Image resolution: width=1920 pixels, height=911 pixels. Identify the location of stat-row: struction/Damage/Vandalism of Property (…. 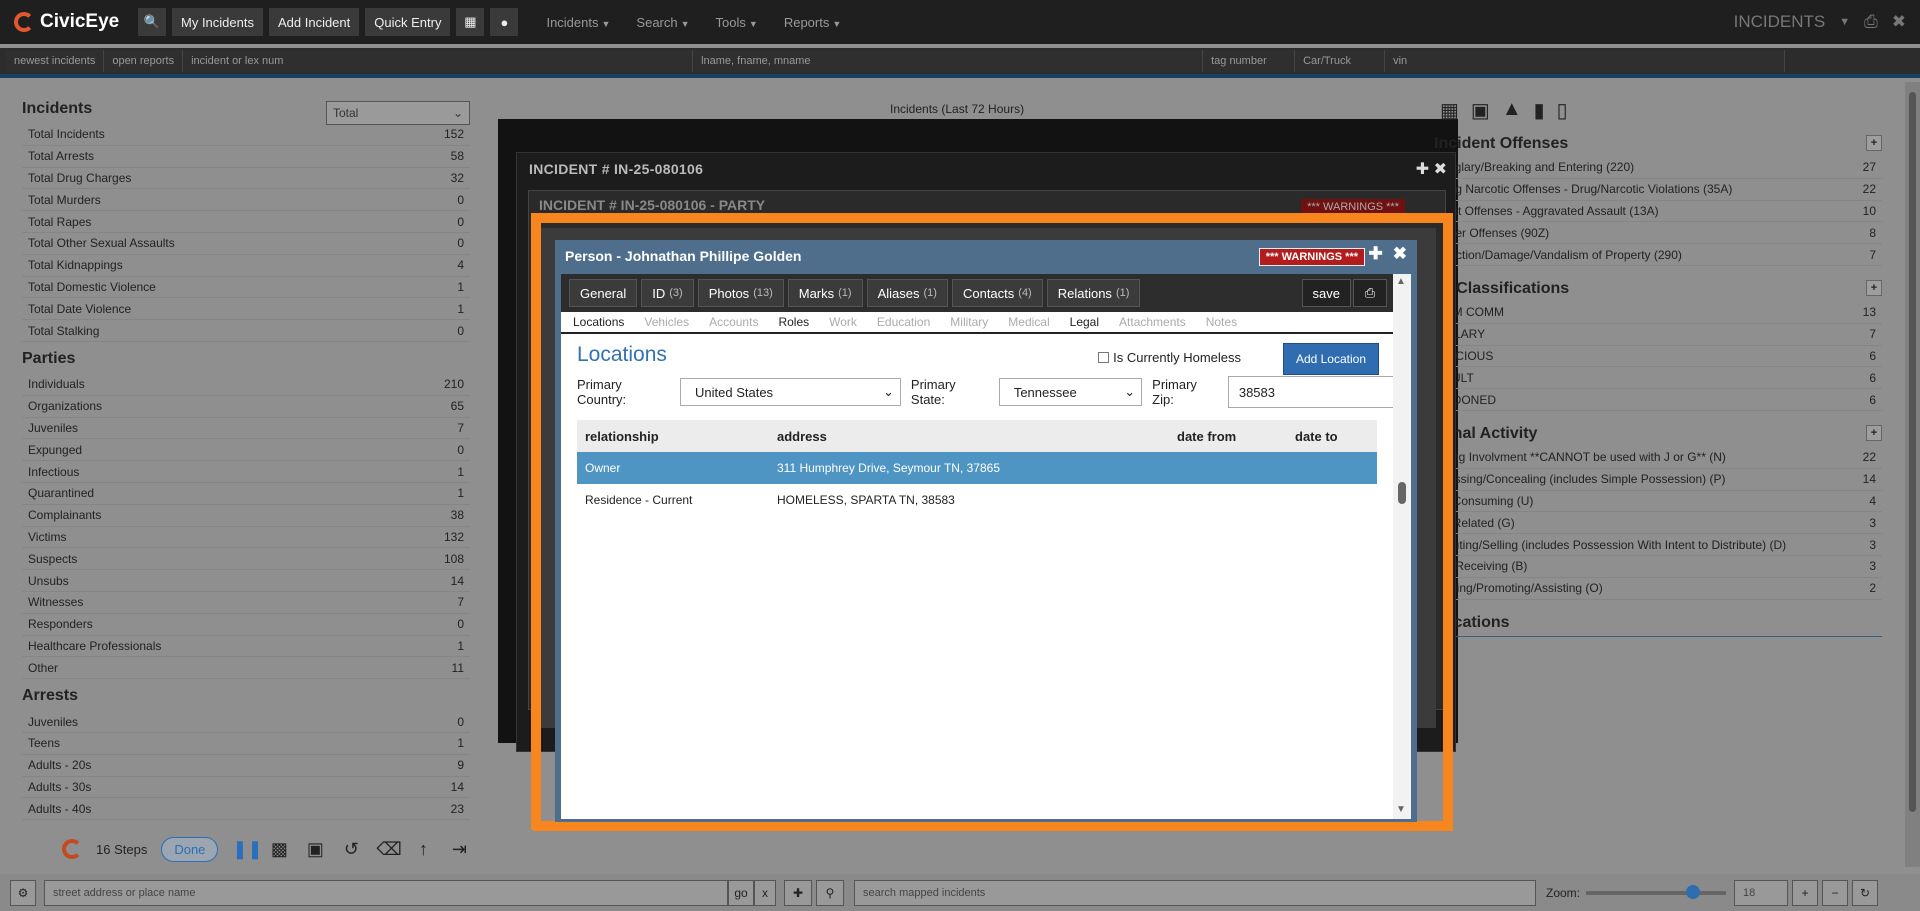
(1656, 255).